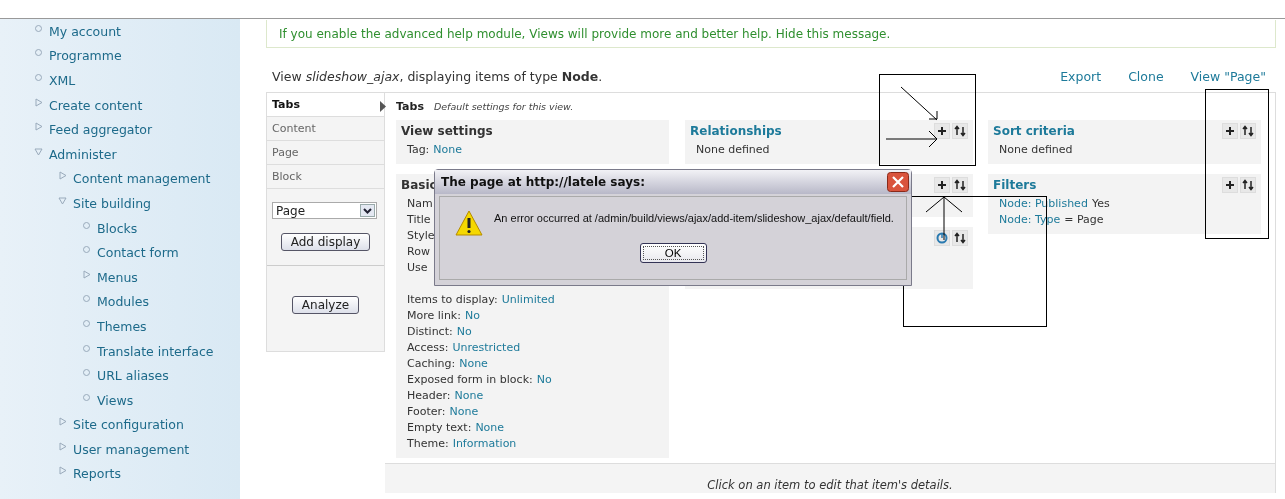 This screenshot has width=1285, height=499. Describe the element at coordinates (115, 400) in the screenshot. I see `sidebar-item: Views` at that location.